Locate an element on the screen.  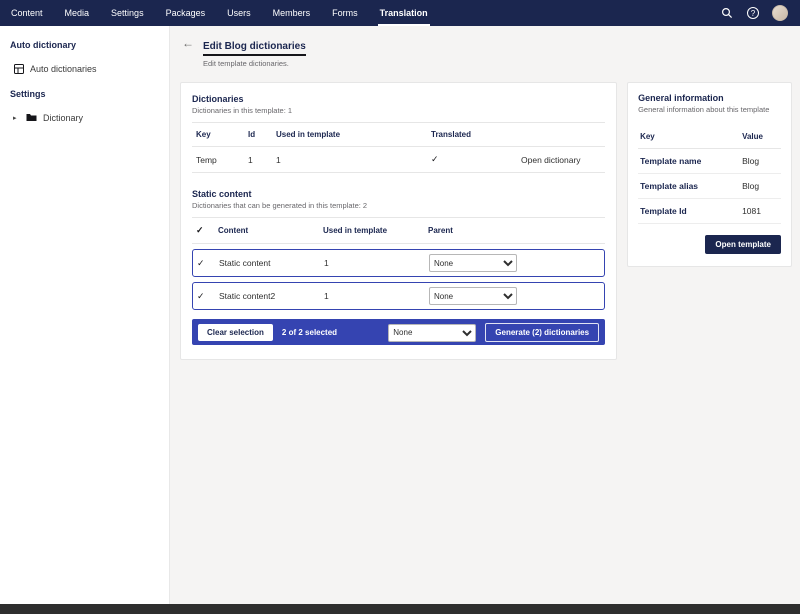
nav-right-actions: ? is located at coordinates (760, 13).